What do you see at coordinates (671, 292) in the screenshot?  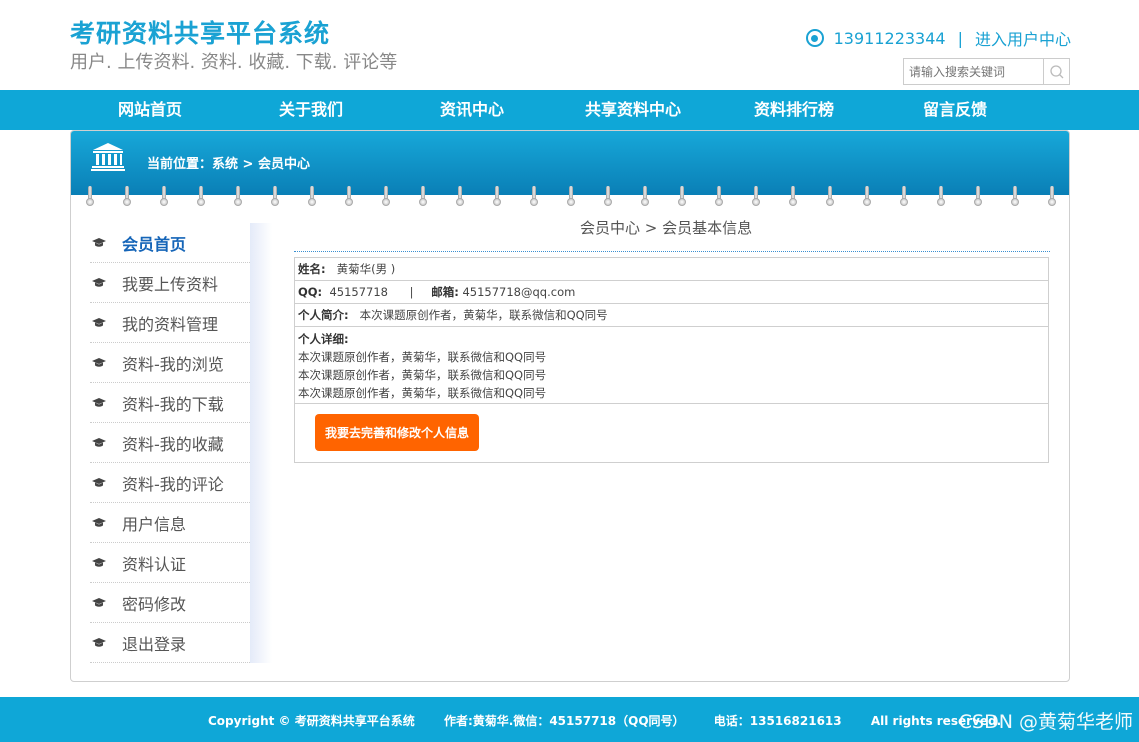 I see `contact-row: QQ: 45157718 | 邮箱: 45157718@qq.com` at bounding box center [671, 292].